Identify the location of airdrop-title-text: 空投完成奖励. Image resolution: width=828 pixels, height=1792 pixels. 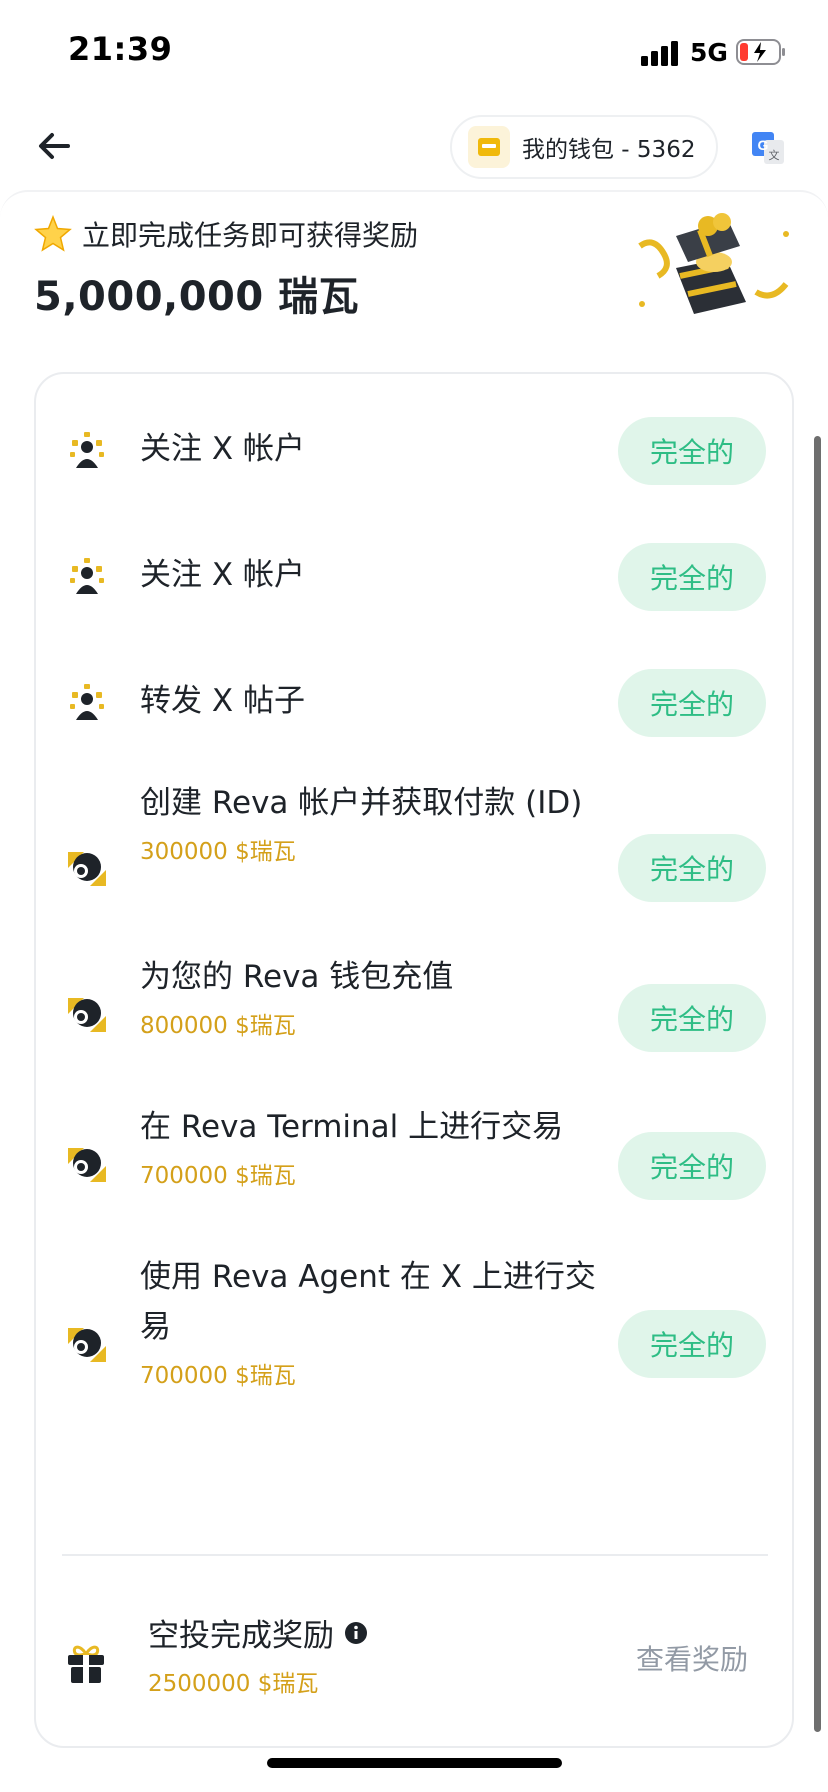
(241, 1636).